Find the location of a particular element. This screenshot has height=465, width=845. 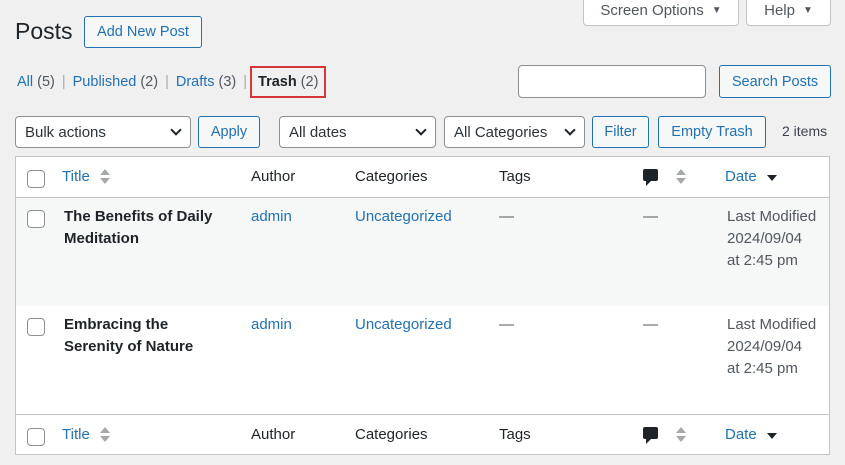

filter-trash-label: Trash is located at coordinates (277, 82).